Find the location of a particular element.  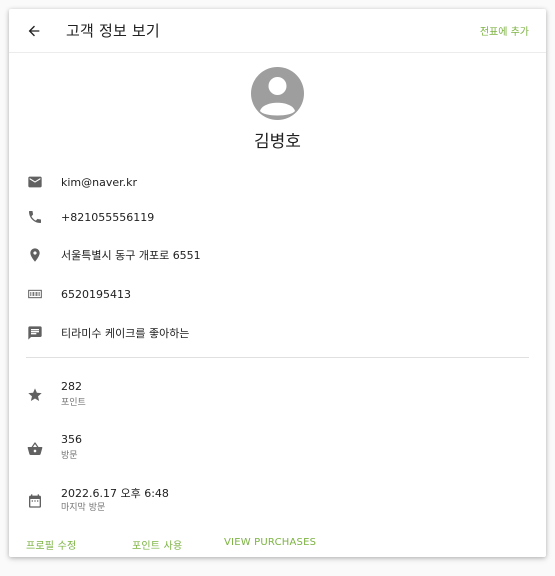

use-points-button: 포인트 사용 is located at coordinates (157, 544).